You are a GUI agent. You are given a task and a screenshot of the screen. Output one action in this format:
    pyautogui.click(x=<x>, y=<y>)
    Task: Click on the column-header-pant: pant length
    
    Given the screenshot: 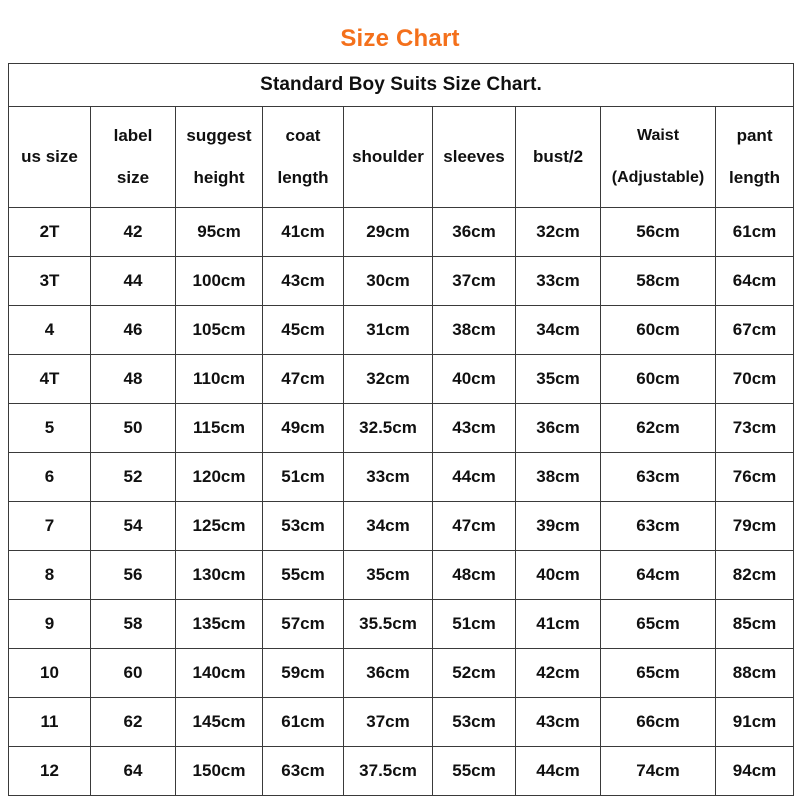 What is the action you would take?
    pyautogui.click(x=754, y=157)
    